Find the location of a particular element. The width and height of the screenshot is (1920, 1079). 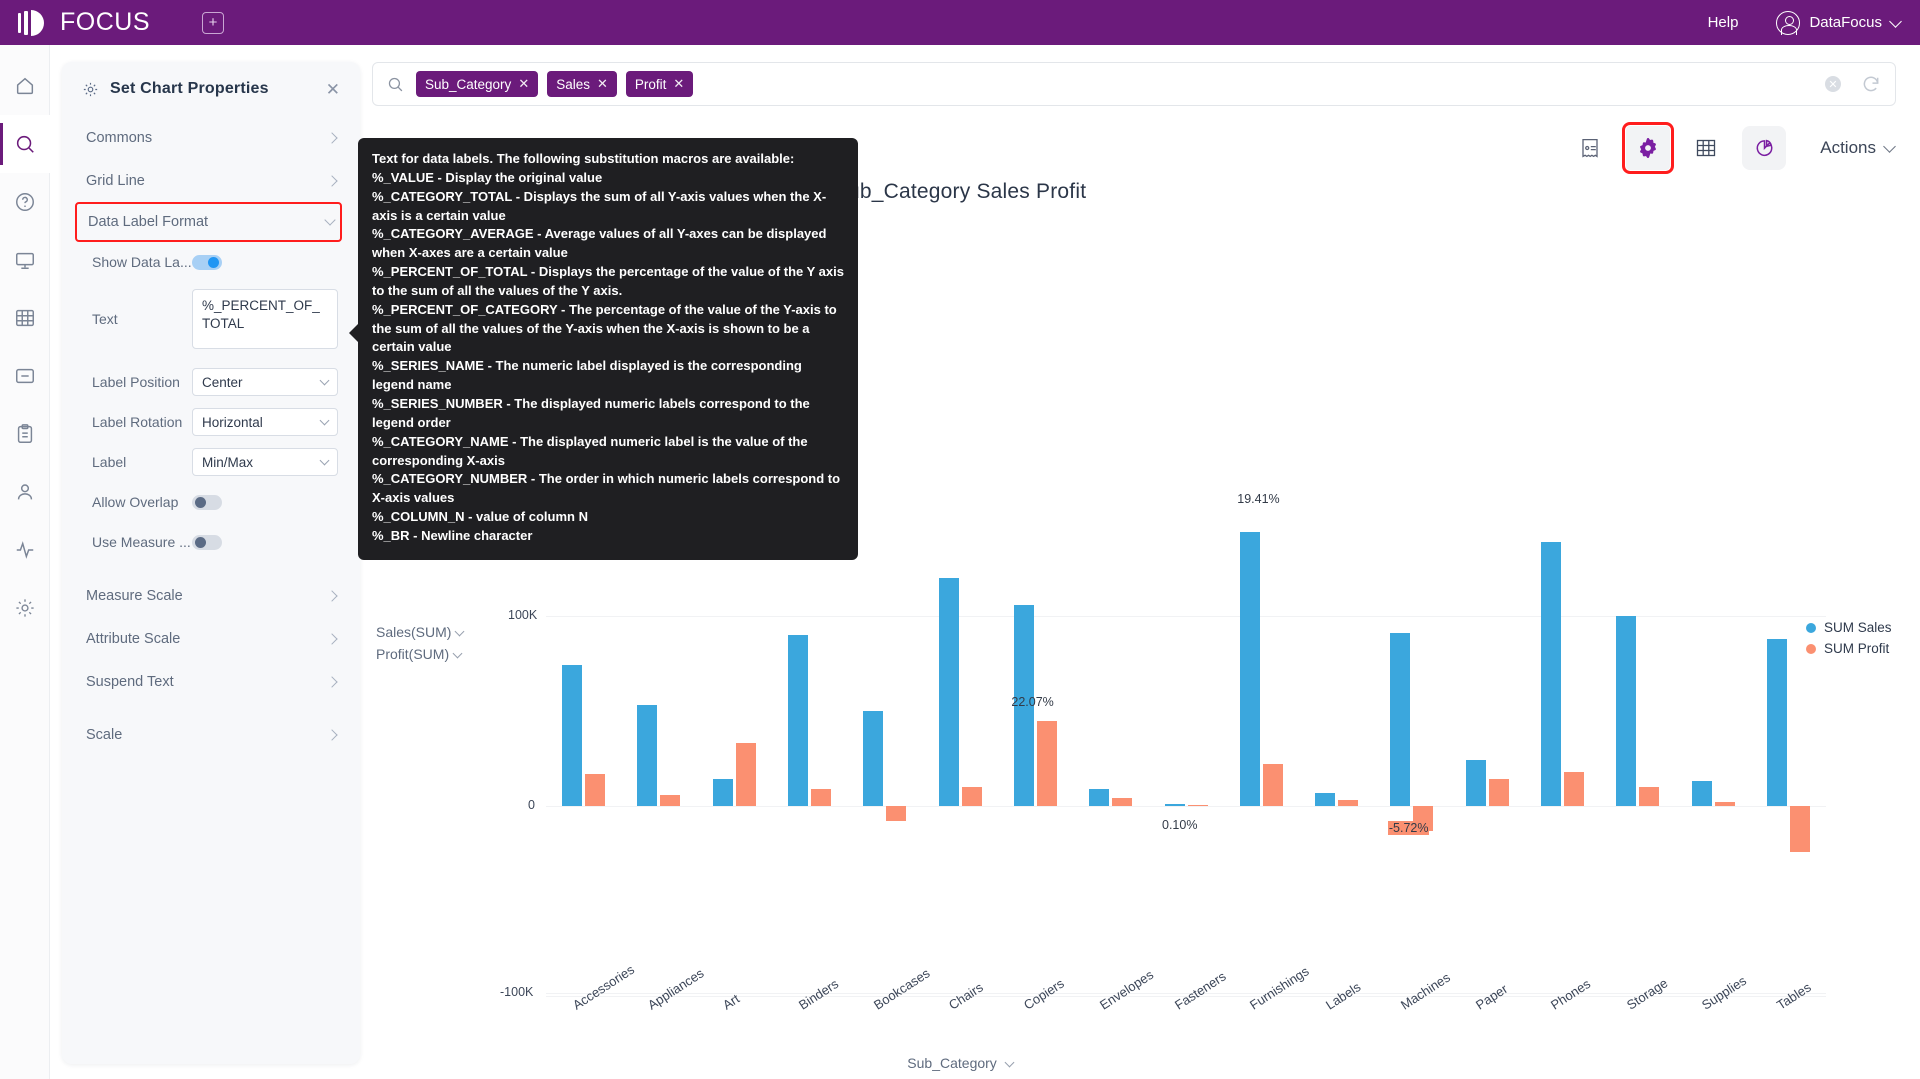

search-chip-sub-category: Sub_Category ✕ is located at coordinates (477, 84).